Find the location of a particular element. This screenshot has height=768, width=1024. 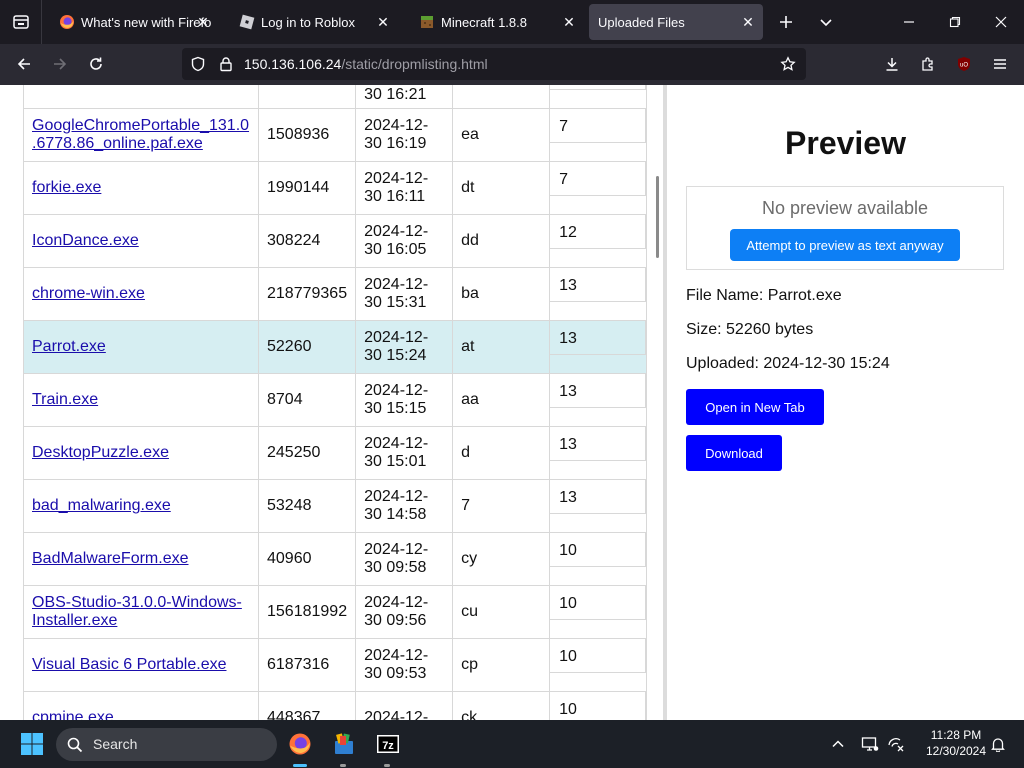

app-menu-button is located at coordinates (1000, 64).